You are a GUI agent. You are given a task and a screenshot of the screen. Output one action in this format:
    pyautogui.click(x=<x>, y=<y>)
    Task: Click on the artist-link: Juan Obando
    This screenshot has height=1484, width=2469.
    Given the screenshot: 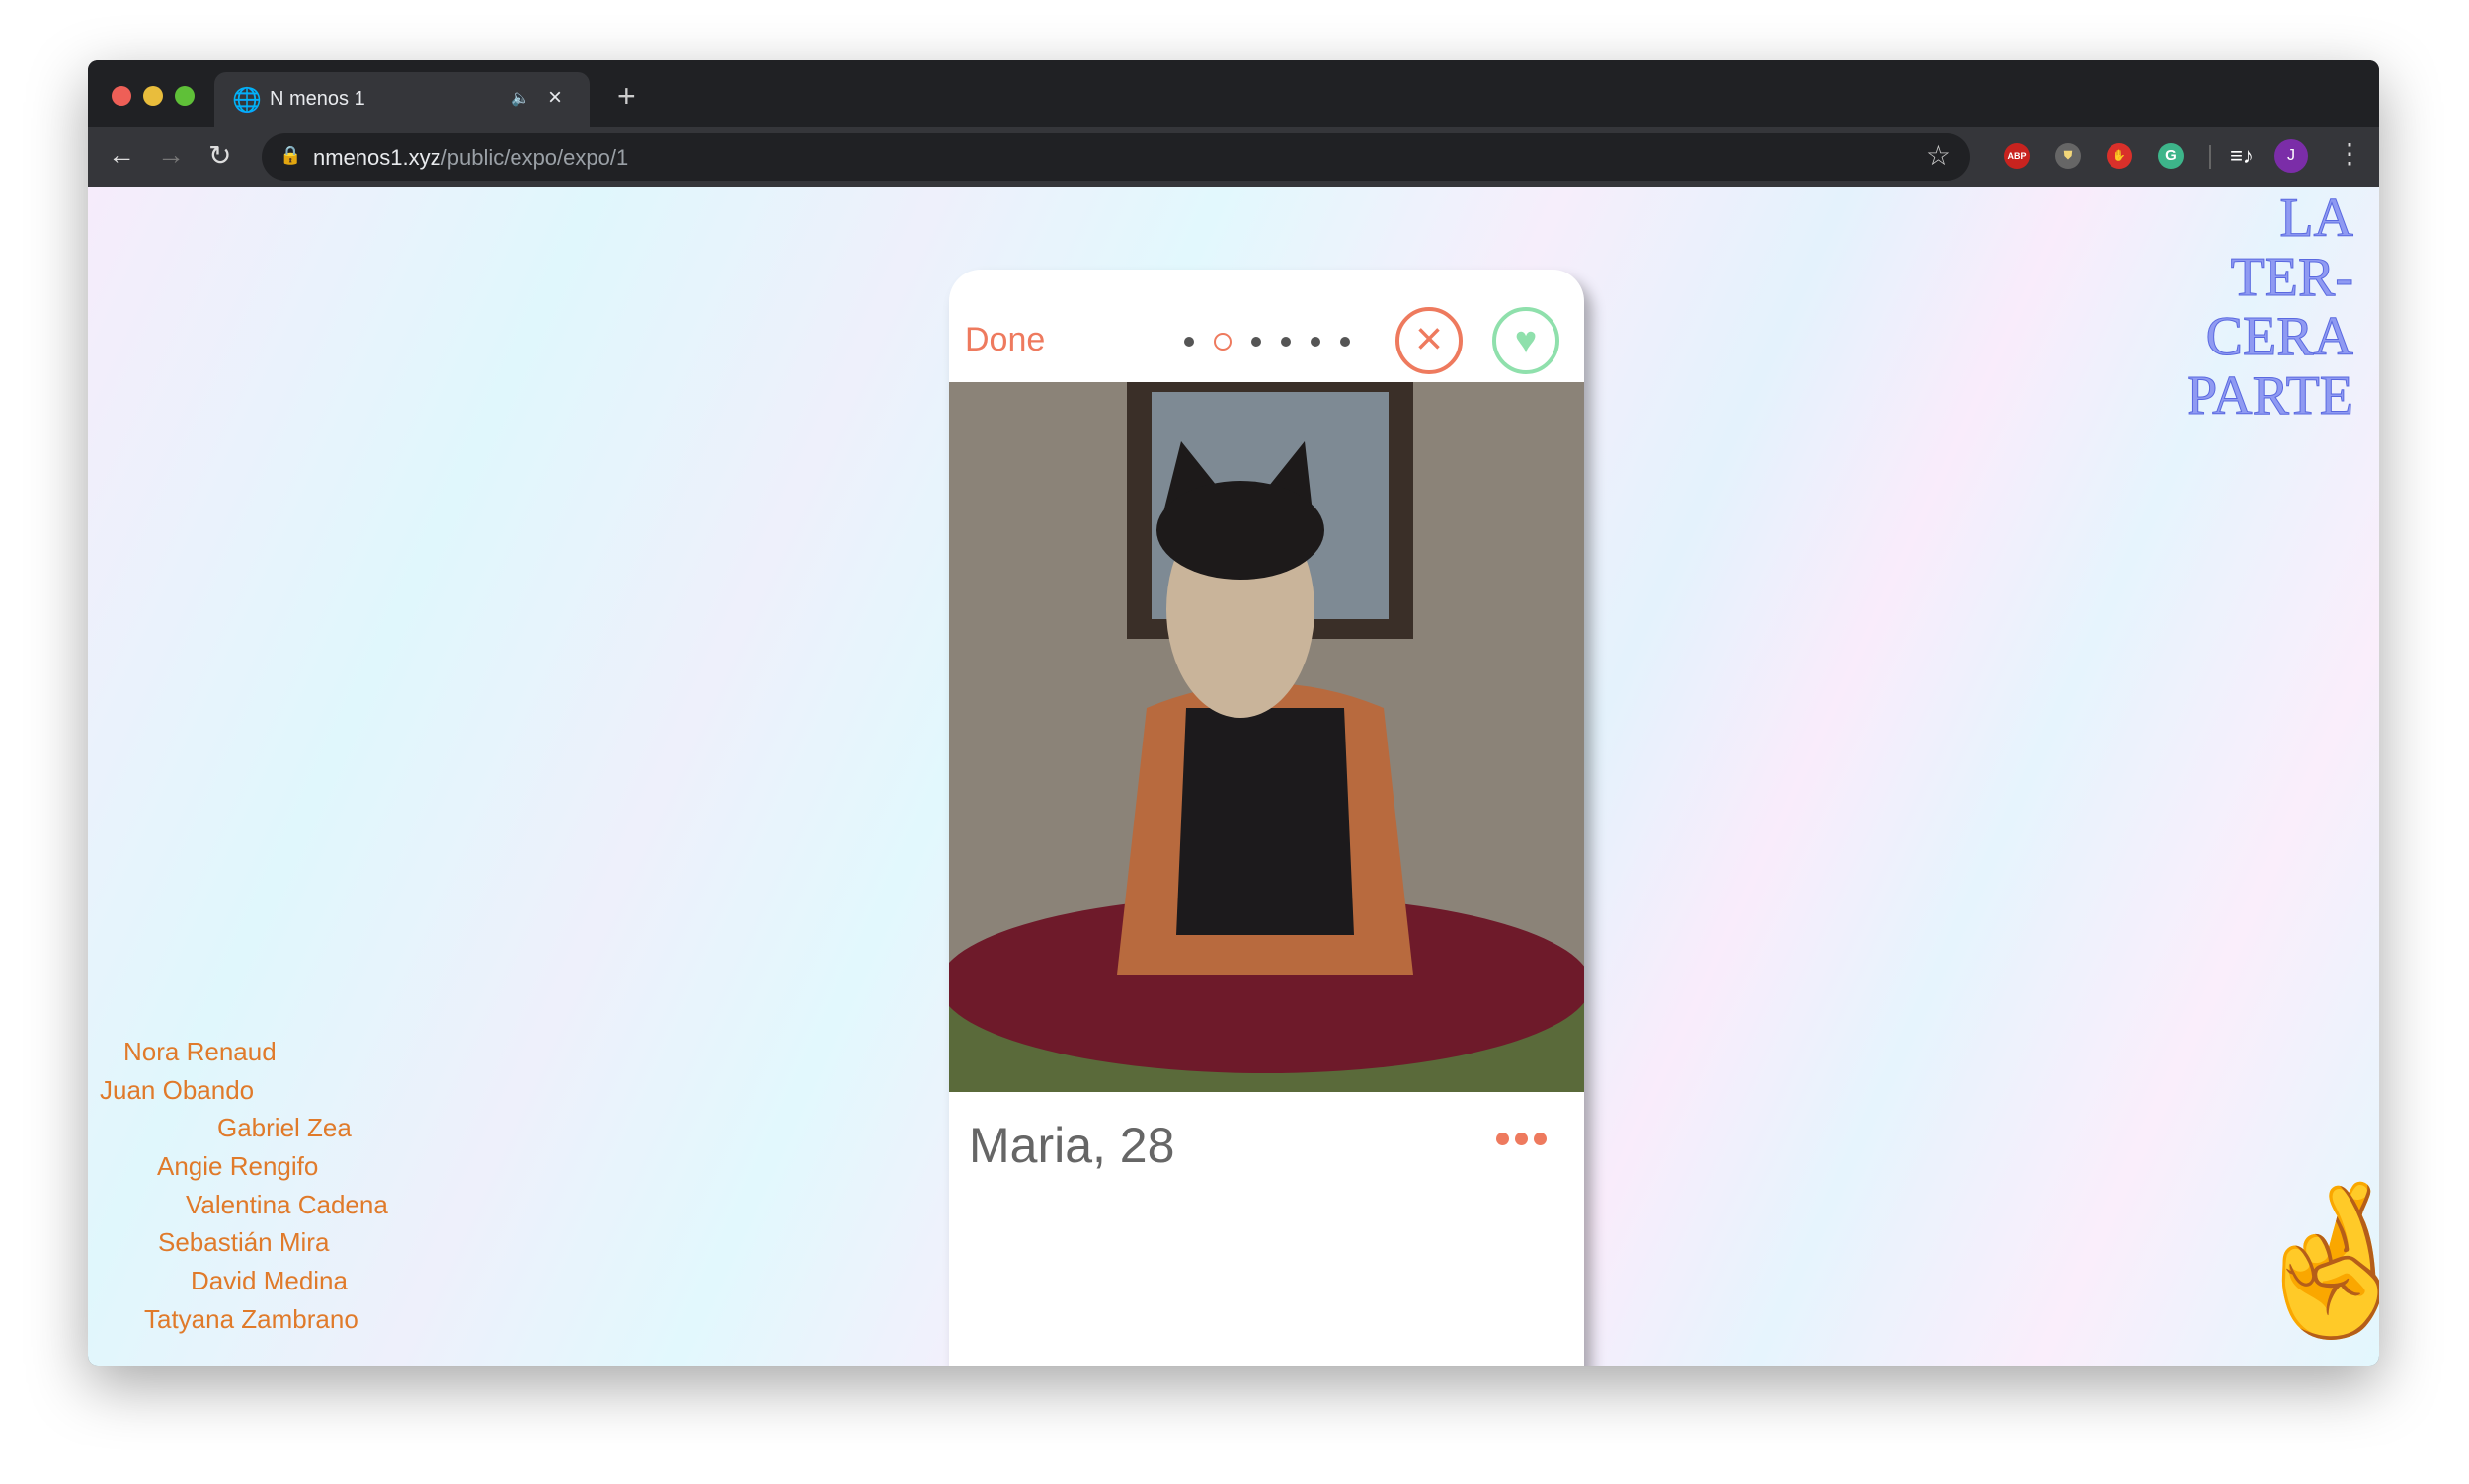 What is the action you would take?
    pyautogui.click(x=177, y=1091)
    